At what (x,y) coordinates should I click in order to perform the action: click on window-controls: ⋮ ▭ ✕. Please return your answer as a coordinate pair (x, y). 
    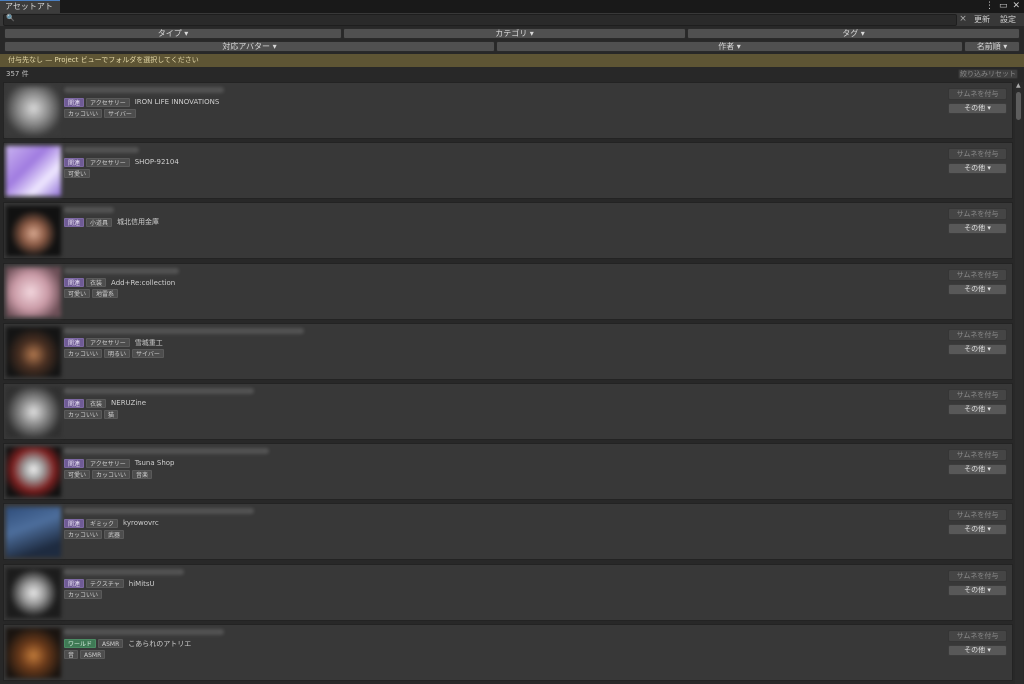
    Looking at the image, I should click on (1002, 6).